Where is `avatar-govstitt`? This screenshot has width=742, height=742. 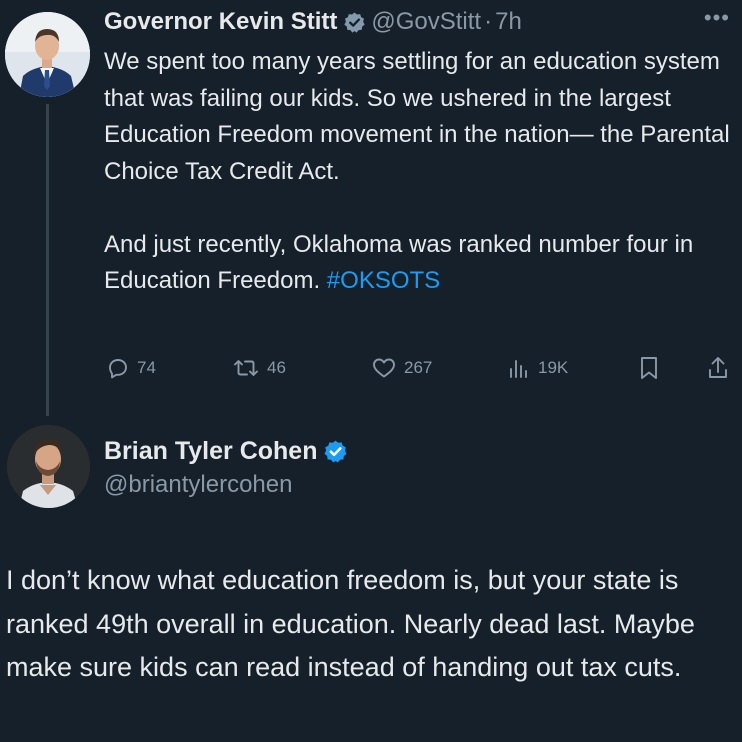
avatar-govstitt is located at coordinates (47, 54).